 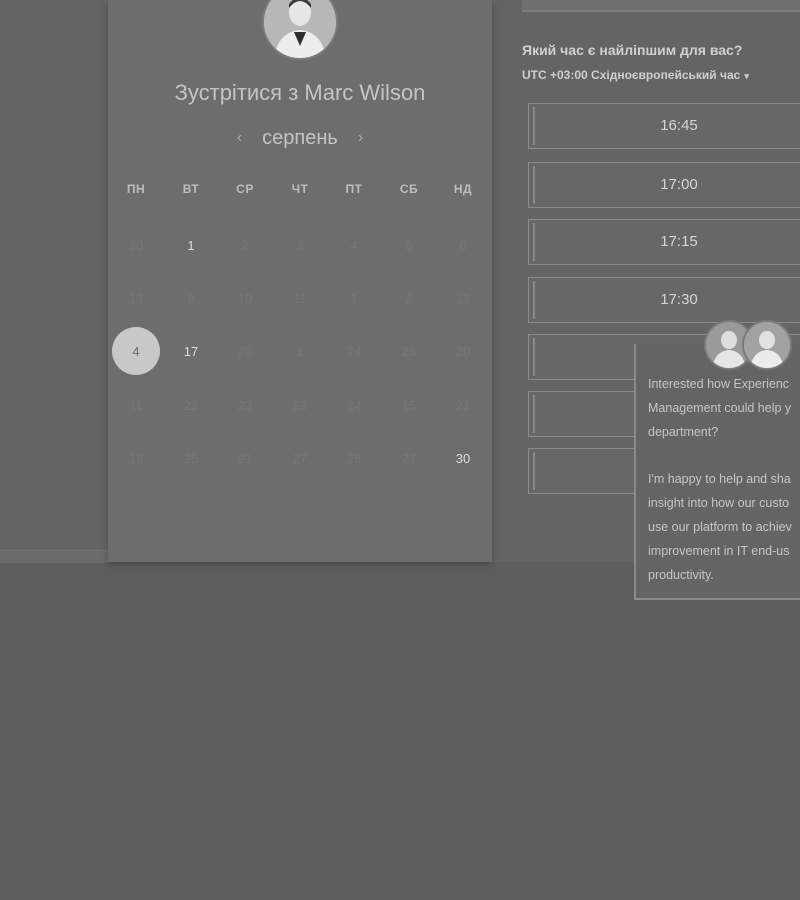 I want to click on chat-line: department?, so click(x=683, y=432).